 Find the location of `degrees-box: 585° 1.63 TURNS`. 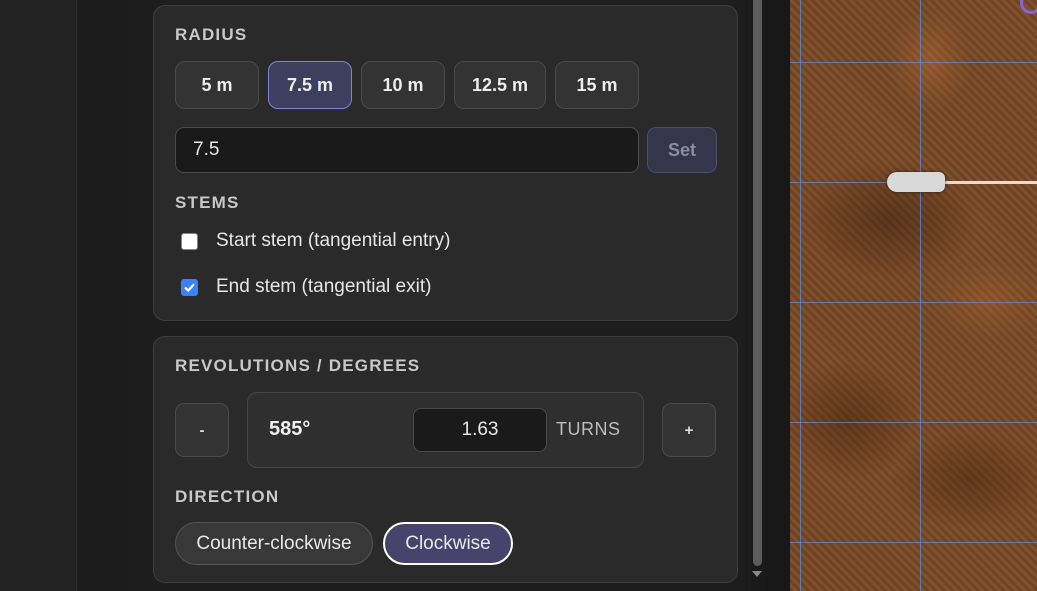

degrees-box: 585° 1.63 TURNS is located at coordinates (445, 430).